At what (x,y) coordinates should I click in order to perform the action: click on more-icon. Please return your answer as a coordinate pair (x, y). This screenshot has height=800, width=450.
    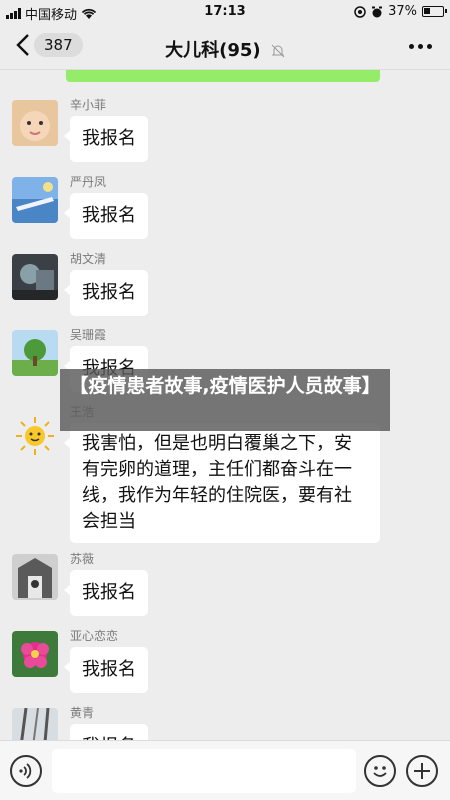
    Looking at the image, I should click on (411, 46).